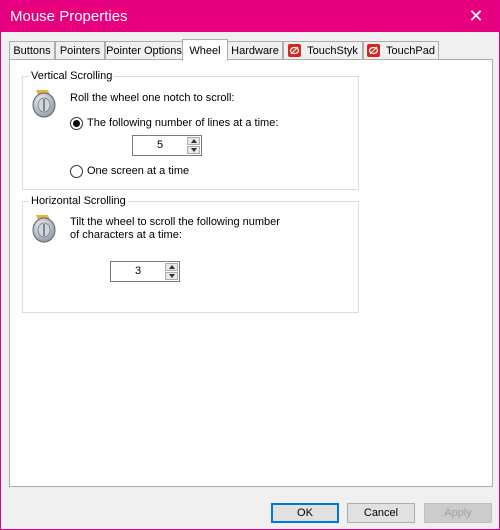  I want to click on chars-spin-buttons, so click(171, 271).